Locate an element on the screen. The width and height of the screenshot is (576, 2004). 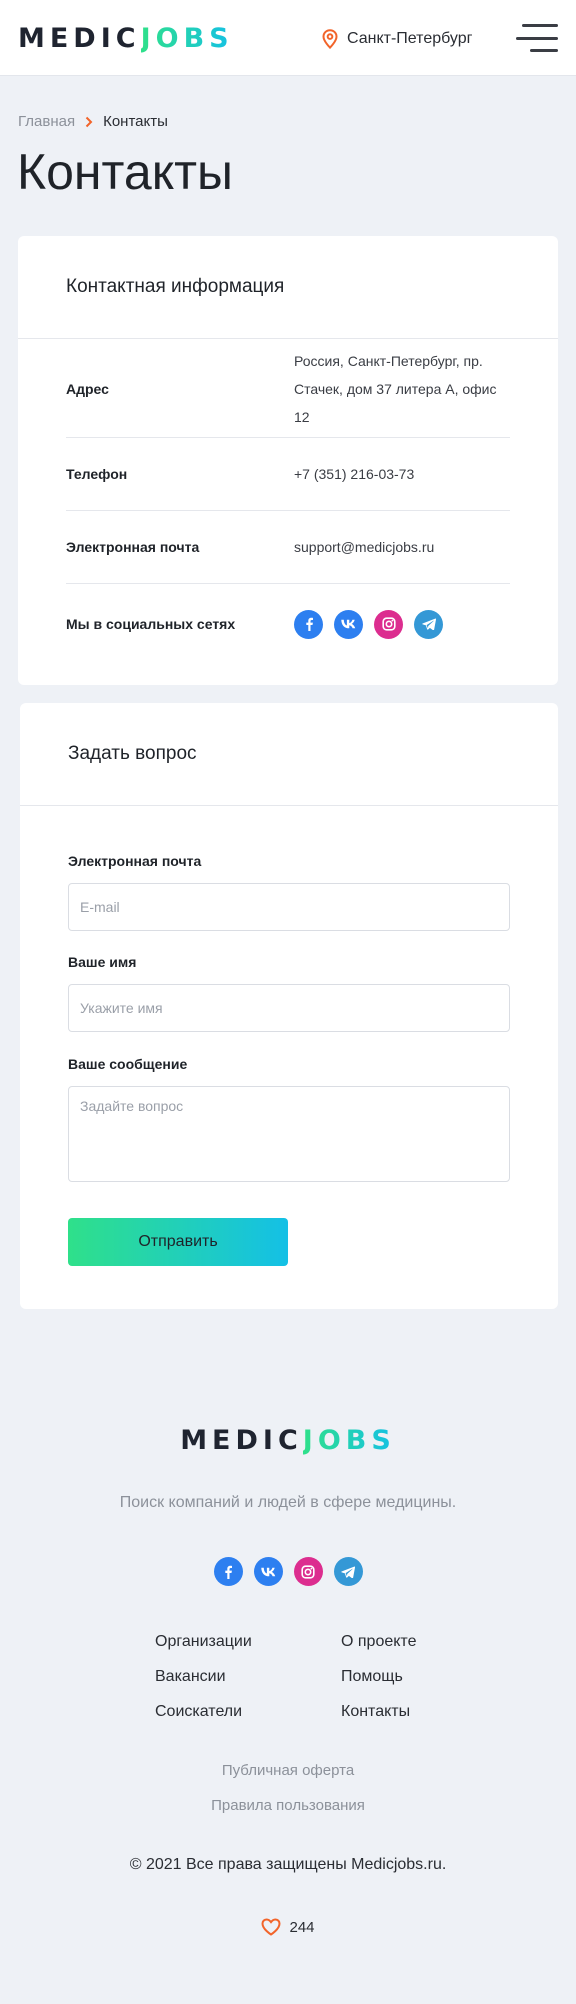
likes-count: 244 is located at coordinates (302, 1927).